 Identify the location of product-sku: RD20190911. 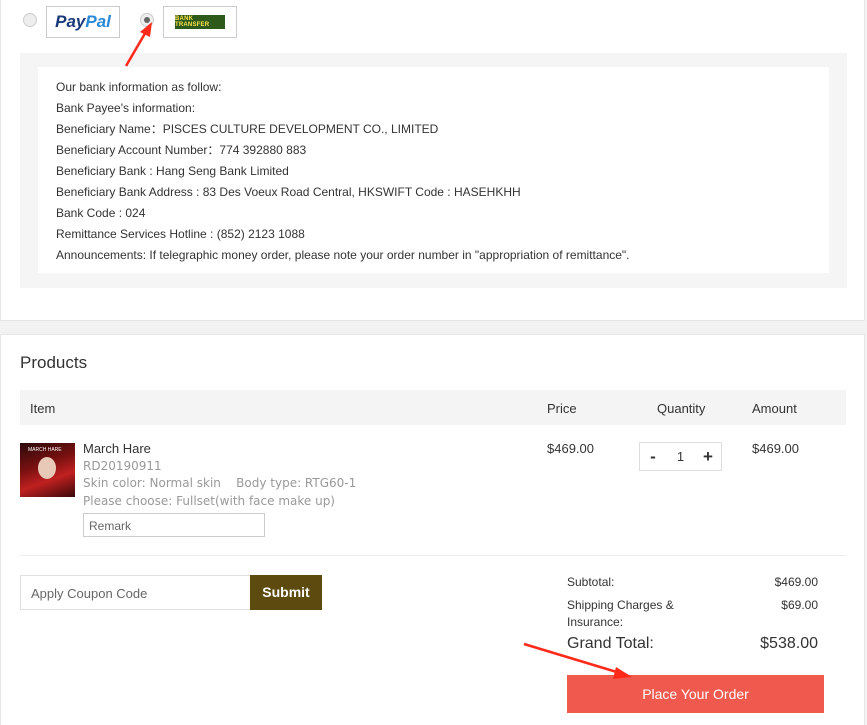
(122, 466).